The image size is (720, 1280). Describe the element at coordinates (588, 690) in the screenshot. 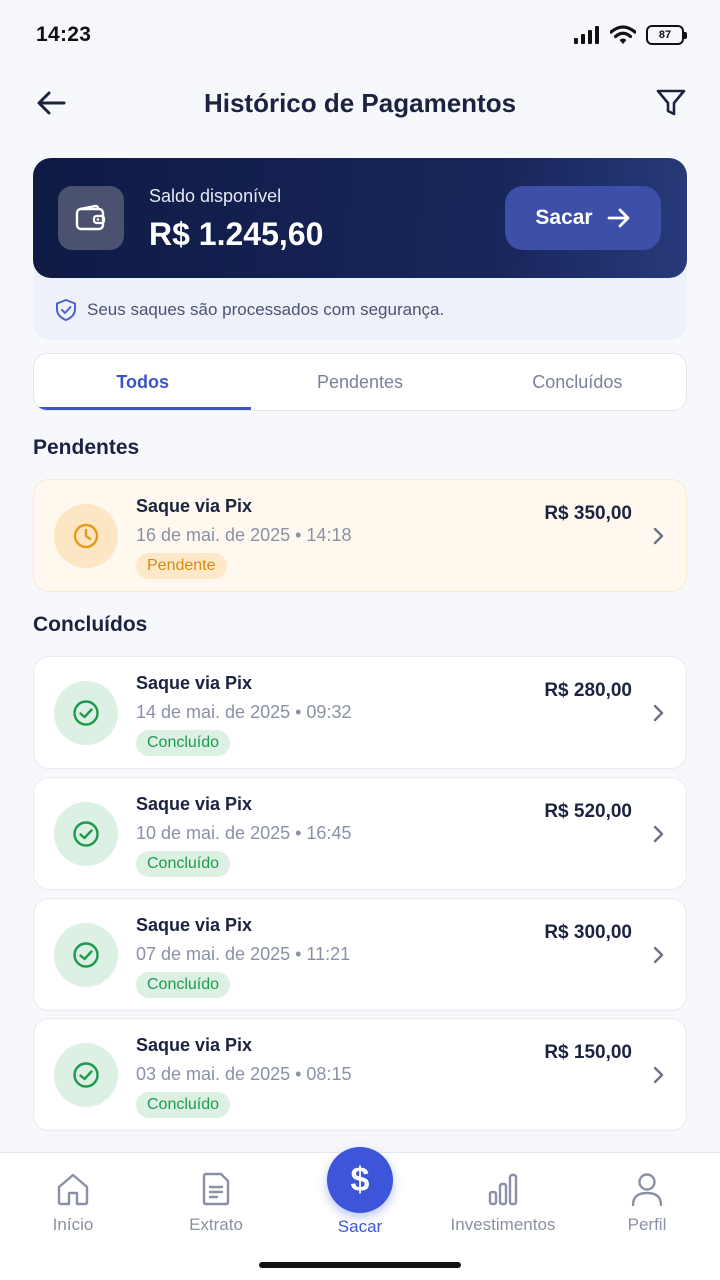

I see `transaction-amount: R$ 280,00` at that location.